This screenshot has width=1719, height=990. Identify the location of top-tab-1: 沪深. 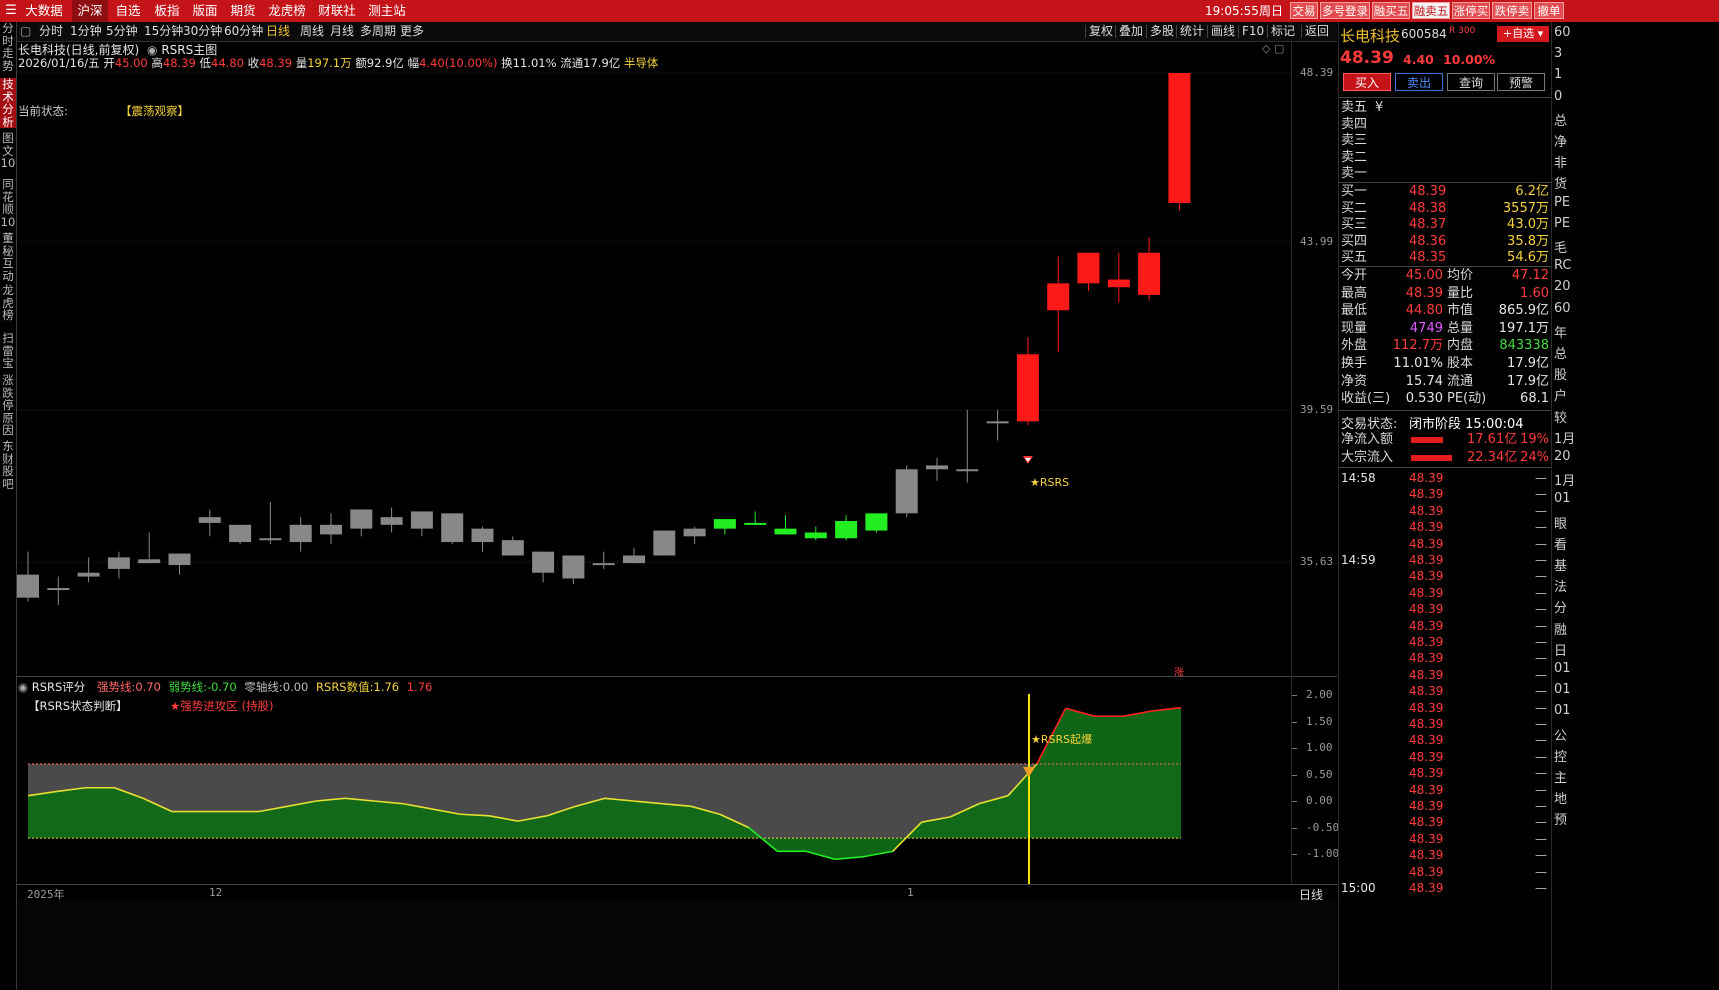
(90, 11).